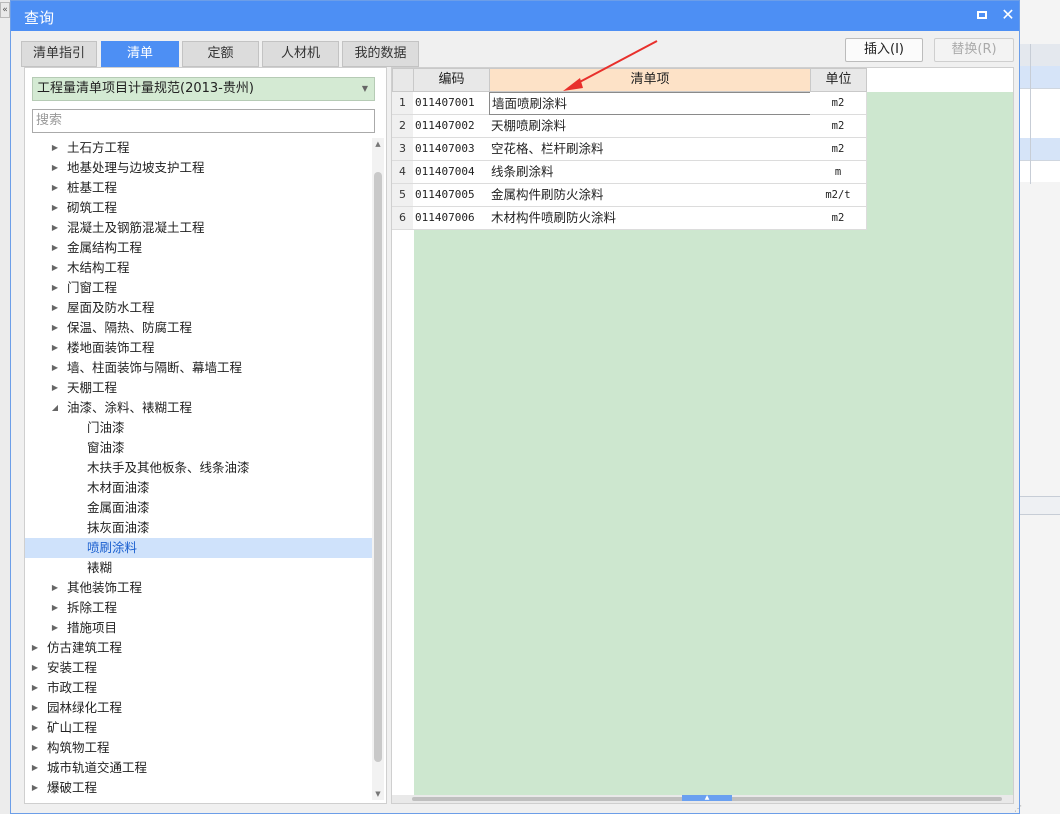 Image resolution: width=1060 pixels, height=814 pixels. Describe the element at coordinates (199, 248) in the screenshot. I see `tree-item: ▶ 金属结构工程` at that location.